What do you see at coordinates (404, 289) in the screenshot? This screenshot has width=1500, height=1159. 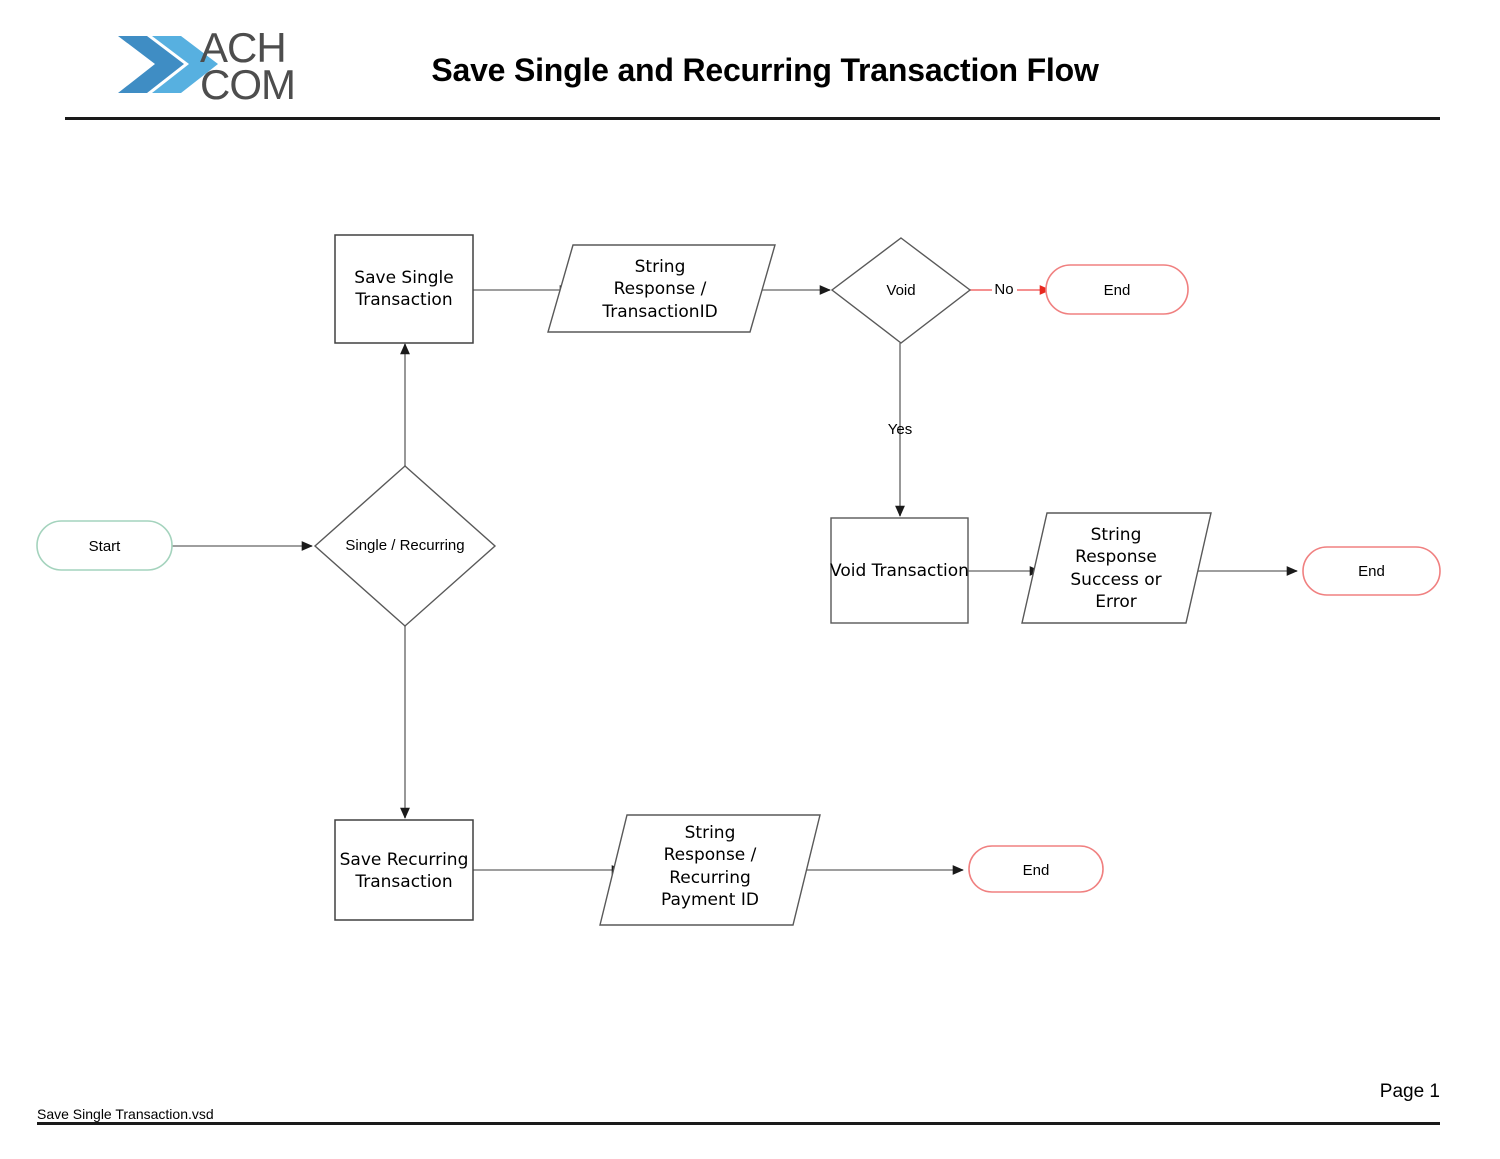 I see `node-save-single-transaction` at bounding box center [404, 289].